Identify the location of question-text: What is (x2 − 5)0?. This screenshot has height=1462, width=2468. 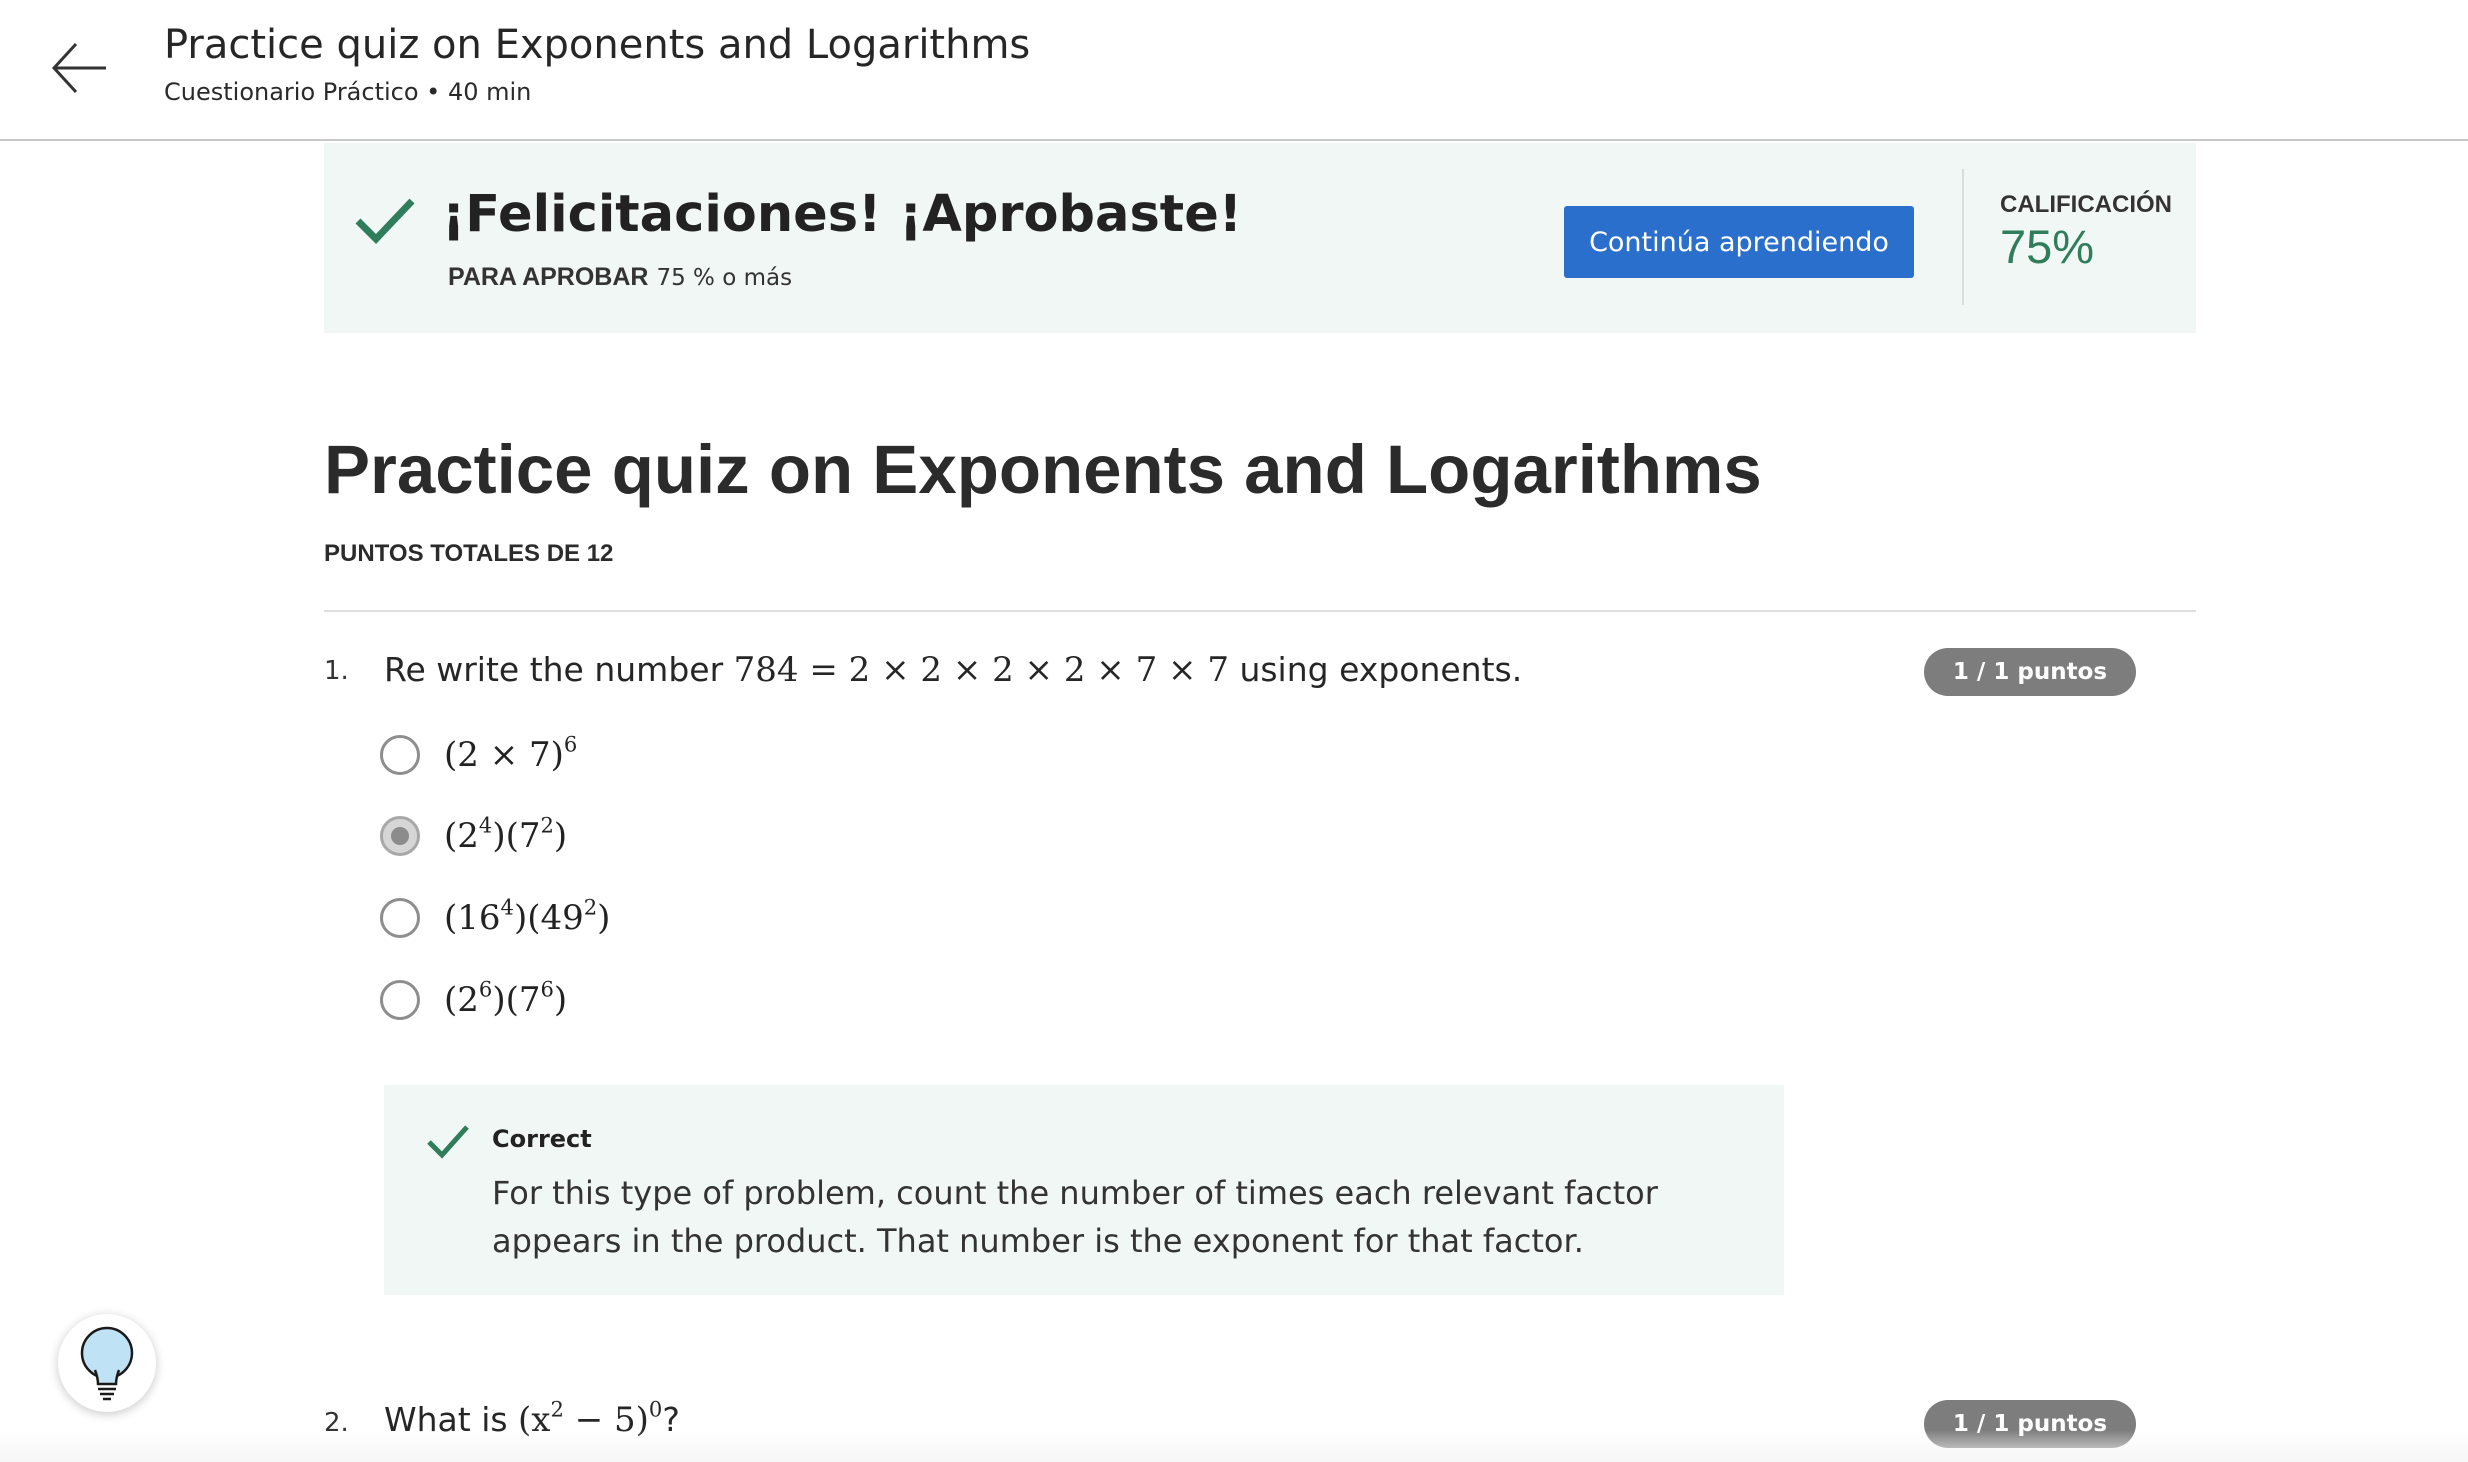
(532, 1419).